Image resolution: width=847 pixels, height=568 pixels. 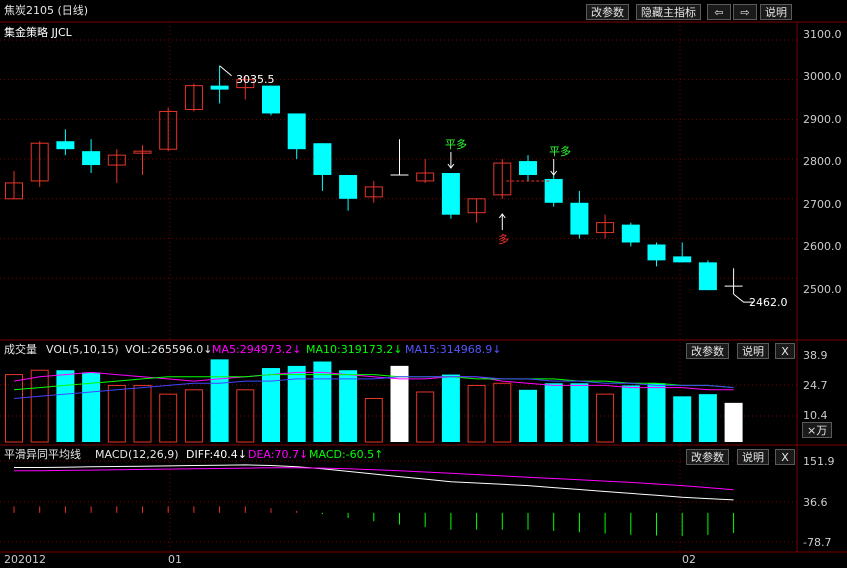 I want to click on signal-flat-long-1: 平多, so click(x=456, y=144).